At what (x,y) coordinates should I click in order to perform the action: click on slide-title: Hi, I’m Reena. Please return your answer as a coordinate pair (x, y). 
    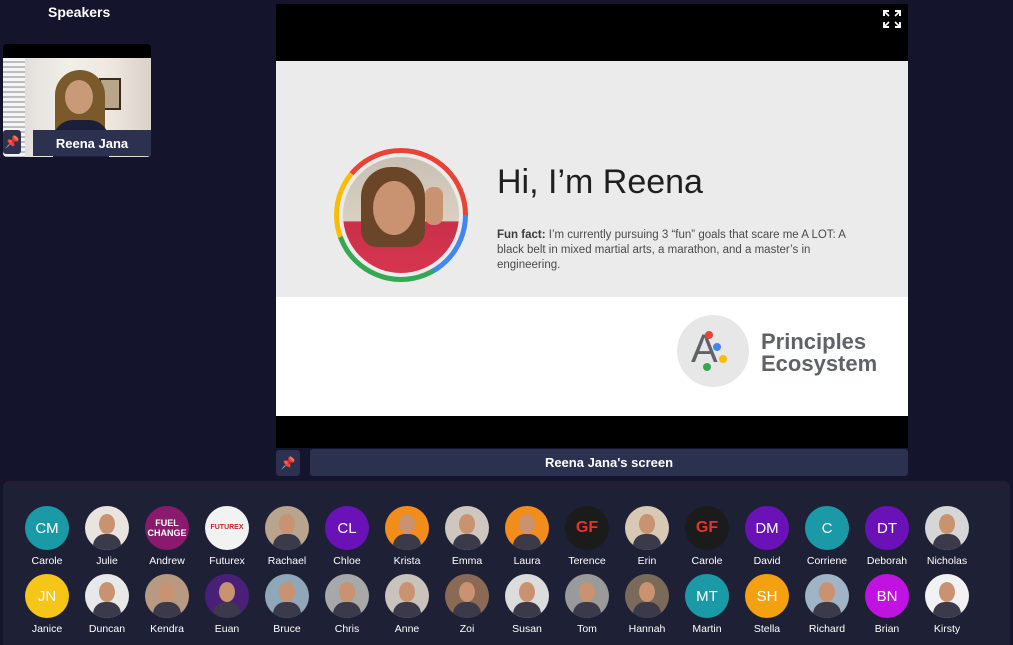
    Looking at the image, I should click on (600, 182).